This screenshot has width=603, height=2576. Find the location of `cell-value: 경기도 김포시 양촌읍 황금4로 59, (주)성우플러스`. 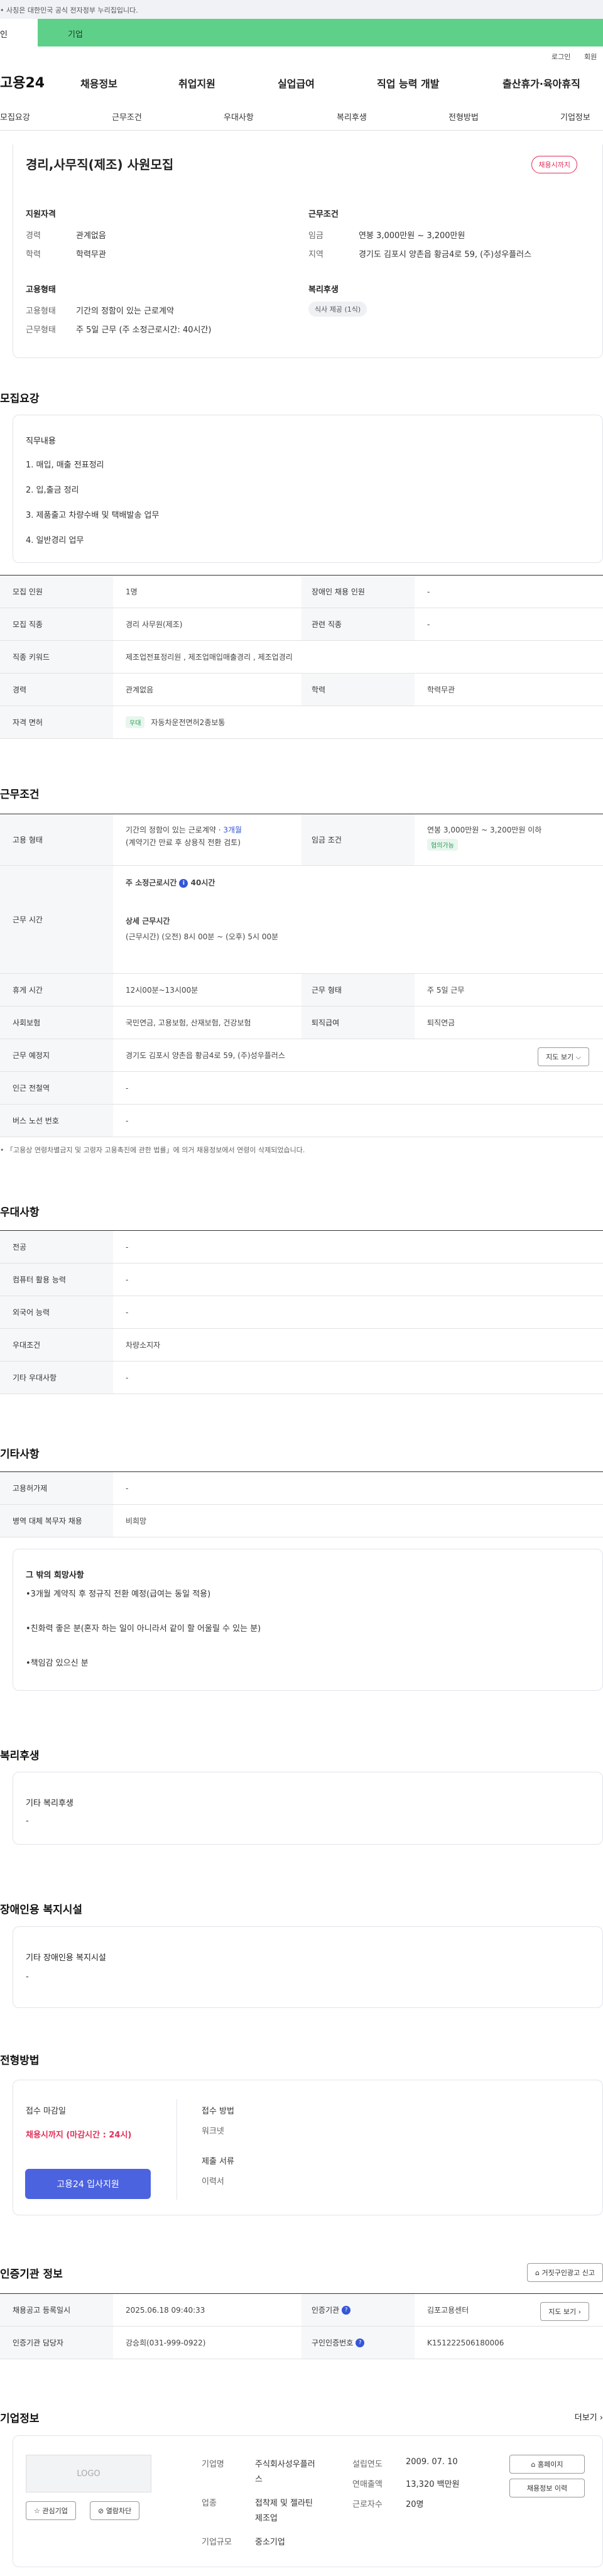

cell-value: 경기도 김포시 양촌읍 황금4로 59, (주)성우플러스 is located at coordinates (206, 1056).